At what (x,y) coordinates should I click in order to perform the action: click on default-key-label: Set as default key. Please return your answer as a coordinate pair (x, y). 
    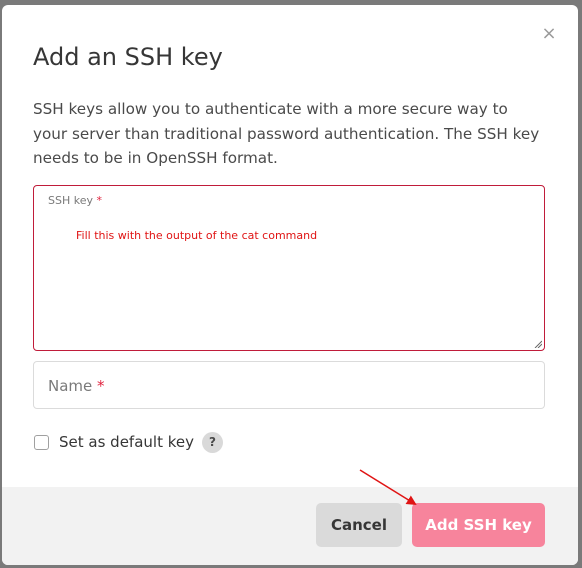
    Looking at the image, I should click on (126, 442).